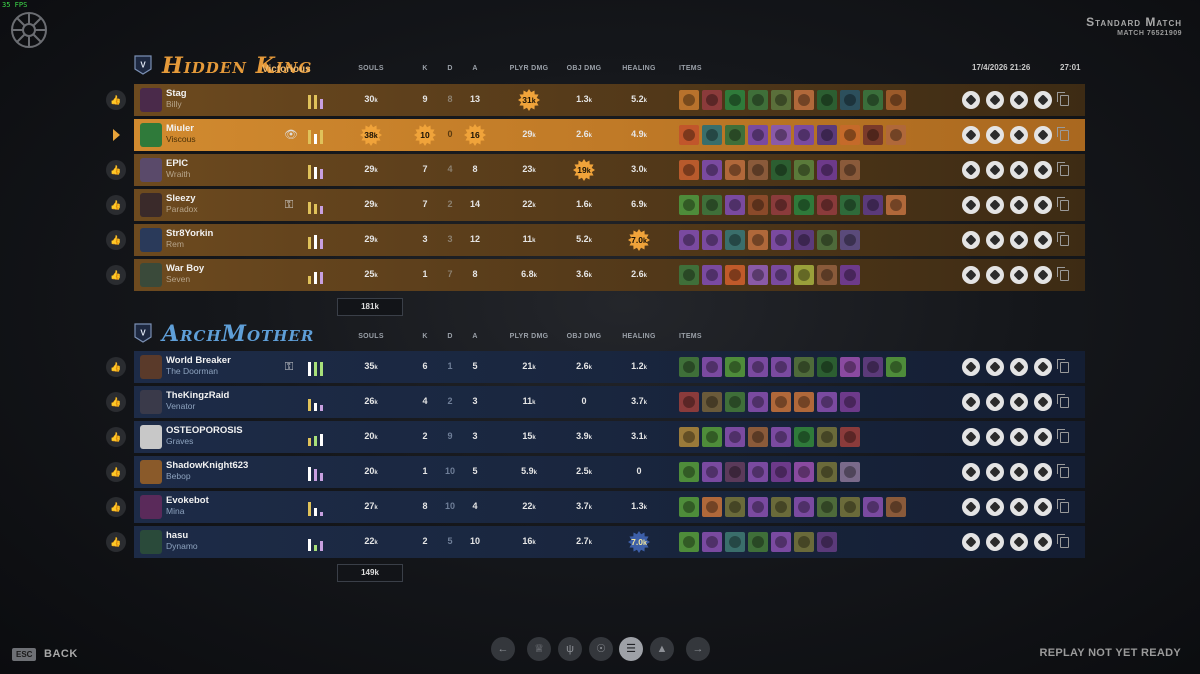  I want to click on player-name: Stag, so click(176, 93).